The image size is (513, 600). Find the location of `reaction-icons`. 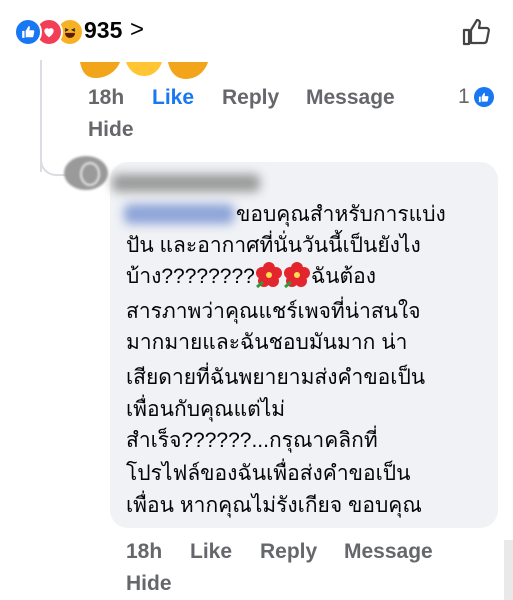

reaction-icons is located at coordinates (49, 32).